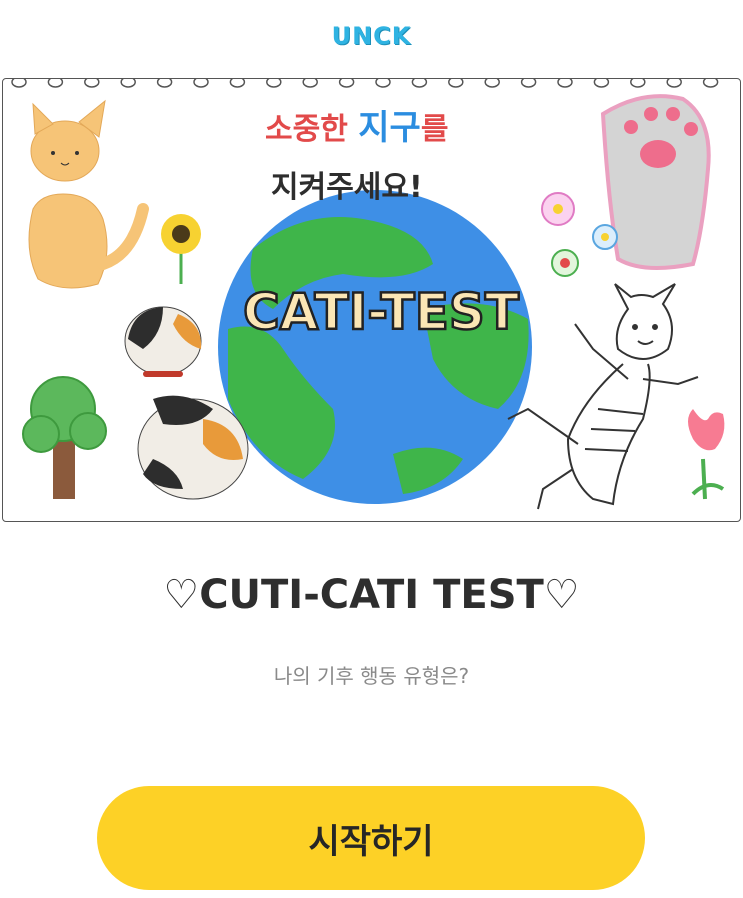 This screenshot has height=898, width=743. Describe the element at coordinates (389, 128) in the screenshot. I see `headline-part-2: 지구` at that location.